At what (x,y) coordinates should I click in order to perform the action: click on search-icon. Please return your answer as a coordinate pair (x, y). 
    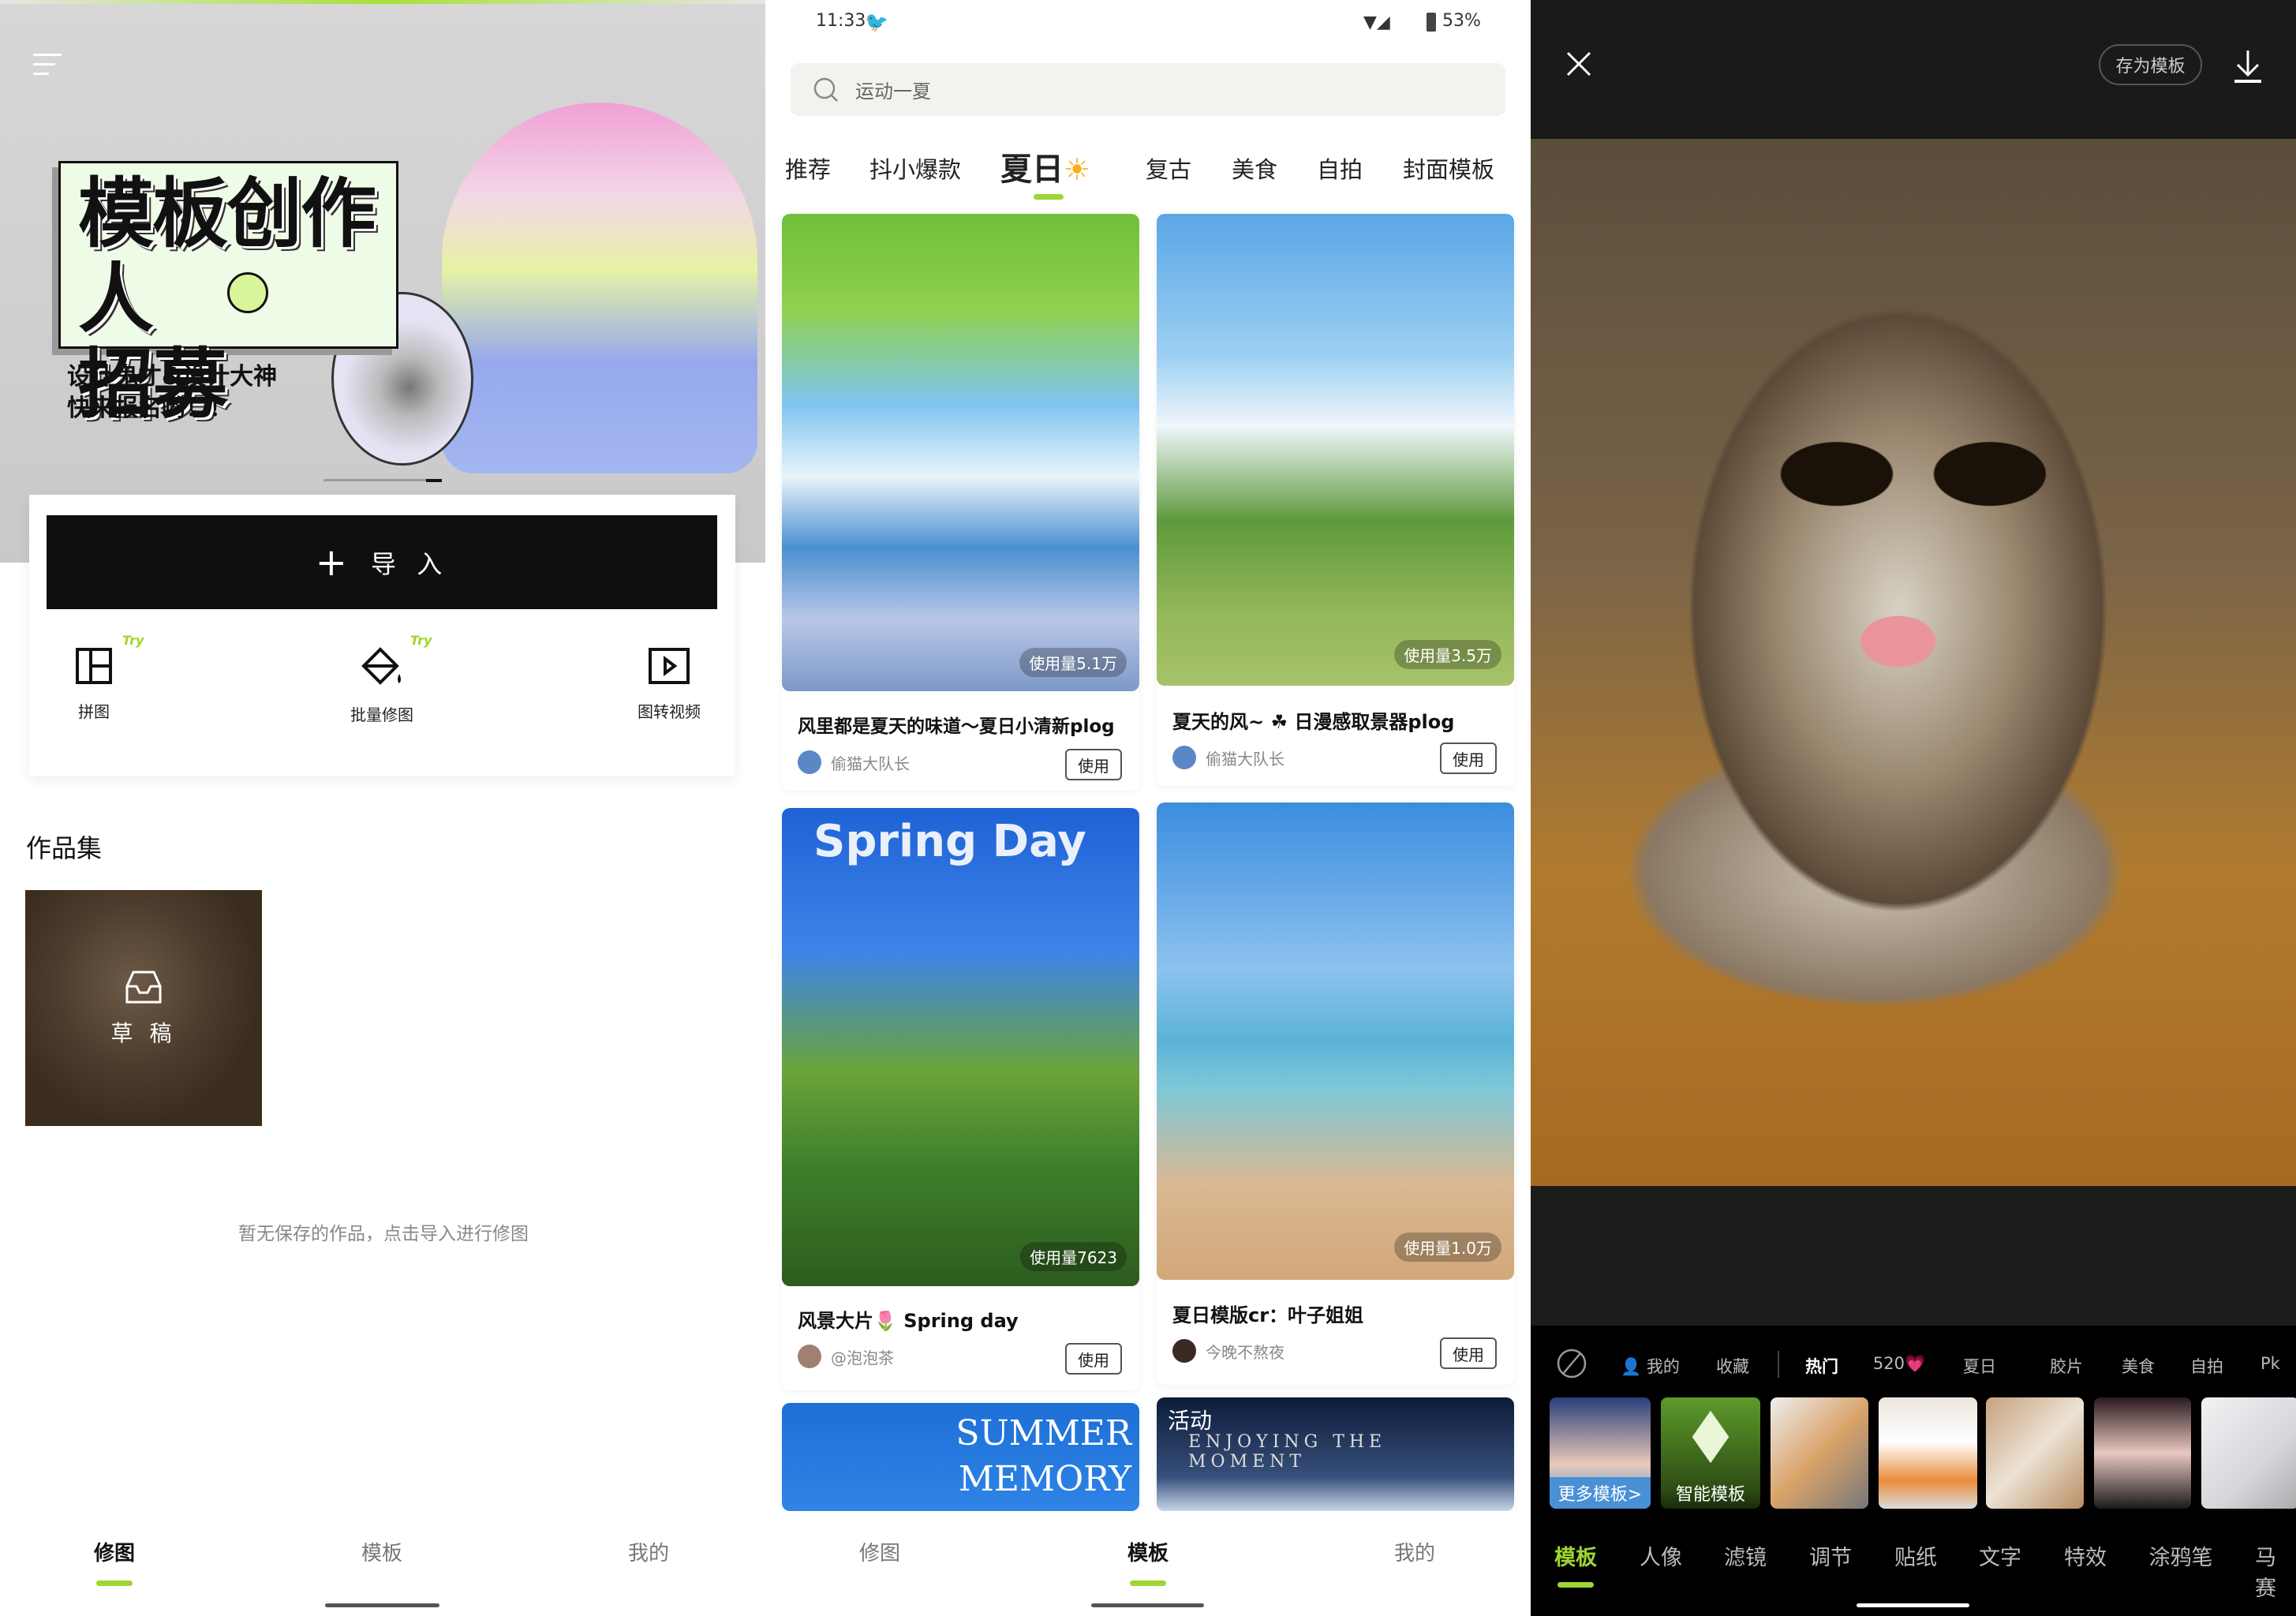
    Looking at the image, I should click on (825, 89).